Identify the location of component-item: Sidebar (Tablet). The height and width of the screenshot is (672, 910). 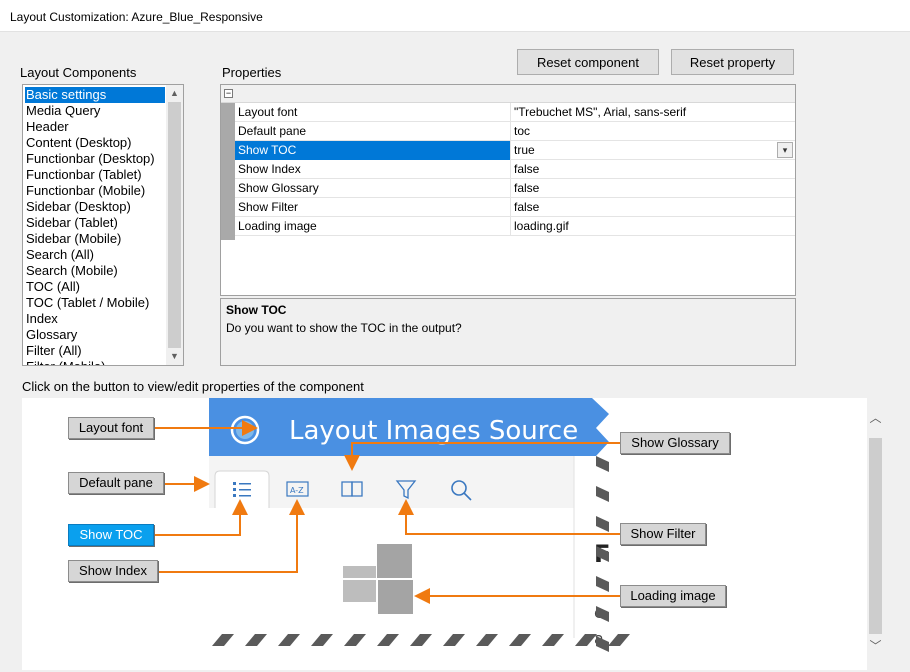
(95, 223).